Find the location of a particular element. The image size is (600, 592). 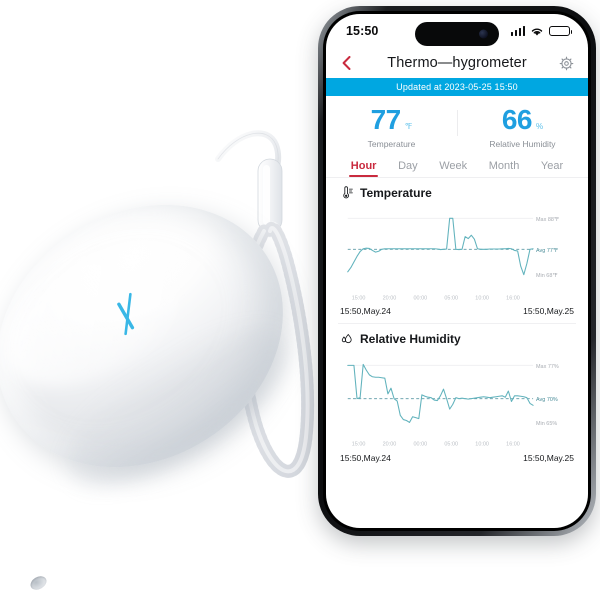

temperature-reading: 77 ℉ Temperature is located at coordinates (391, 127).